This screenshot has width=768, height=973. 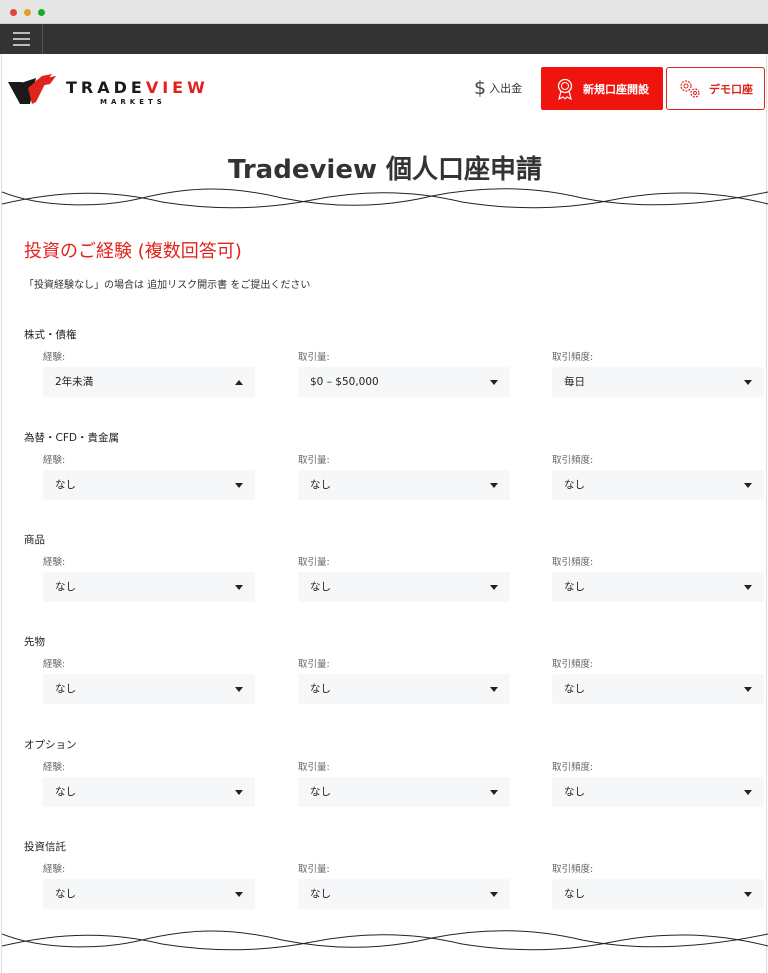 What do you see at coordinates (21, 39) in the screenshot?
I see `hamburger-menu-icon` at bounding box center [21, 39].